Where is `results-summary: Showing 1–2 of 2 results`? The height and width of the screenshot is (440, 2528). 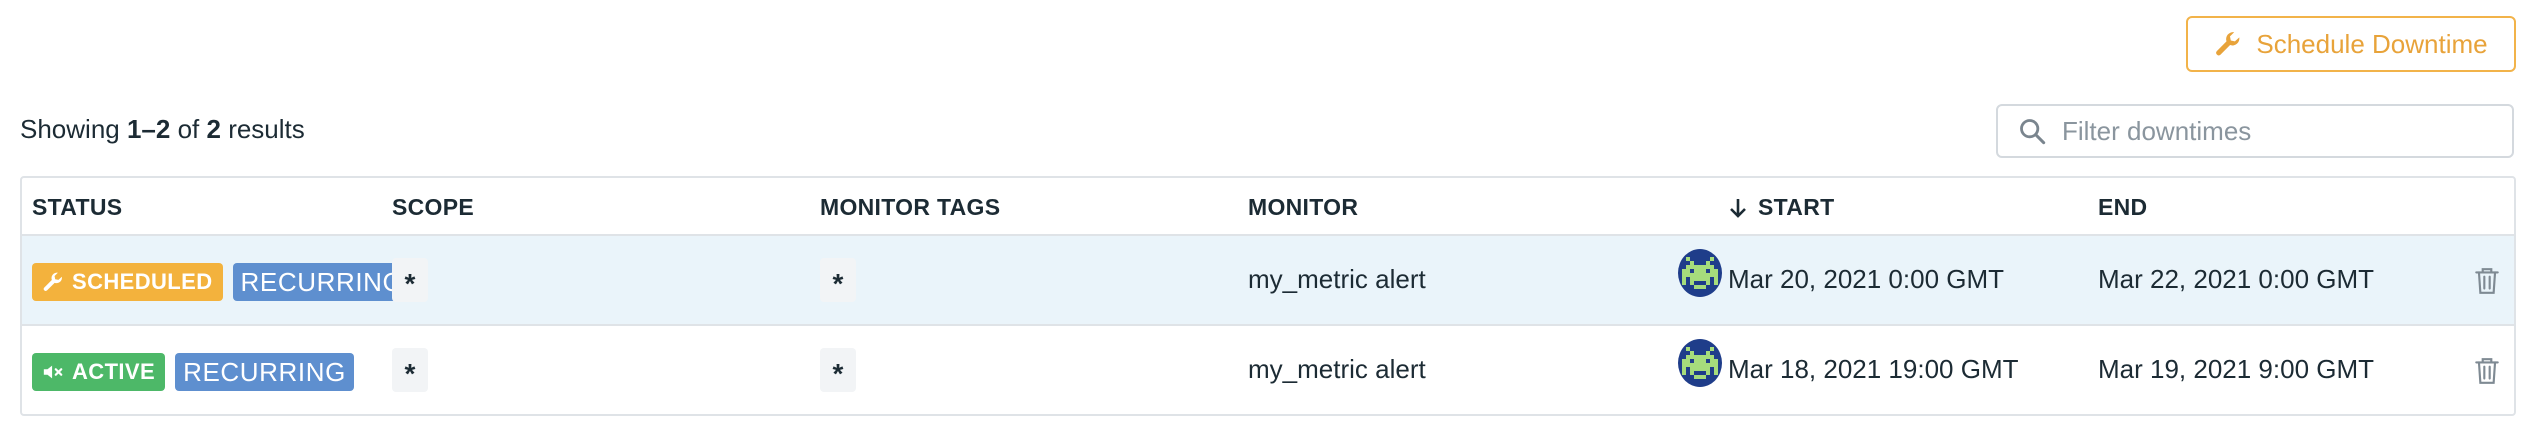 results-summary: Showing 1–2 of 2 results is located at coordinates (162, 129).